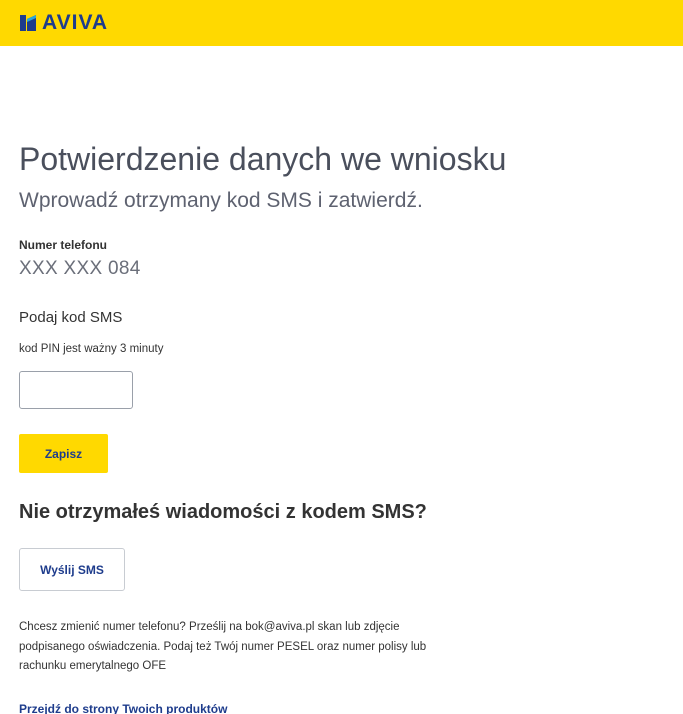 The height and width of the screenshot is (714, 683). I want to click on top-header: AVIVA, so click(341, 23).